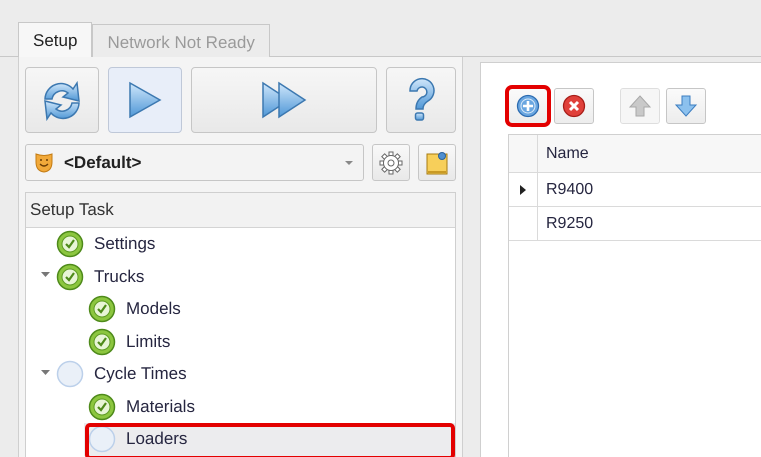  I want to click on delete-button, so click(574, 106).